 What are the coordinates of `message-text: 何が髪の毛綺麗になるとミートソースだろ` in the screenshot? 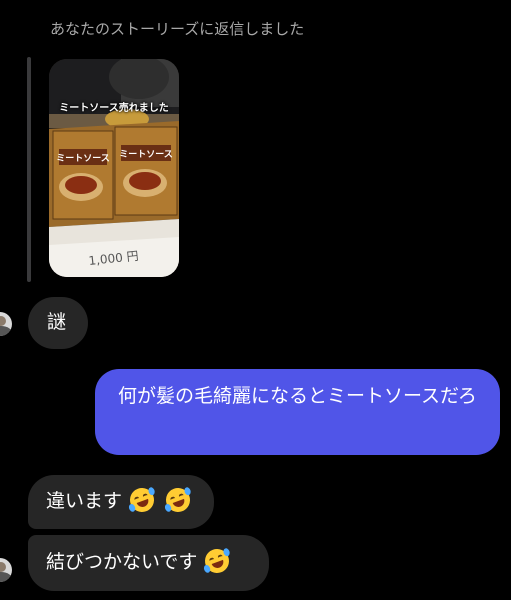 It's located at (297, 396).